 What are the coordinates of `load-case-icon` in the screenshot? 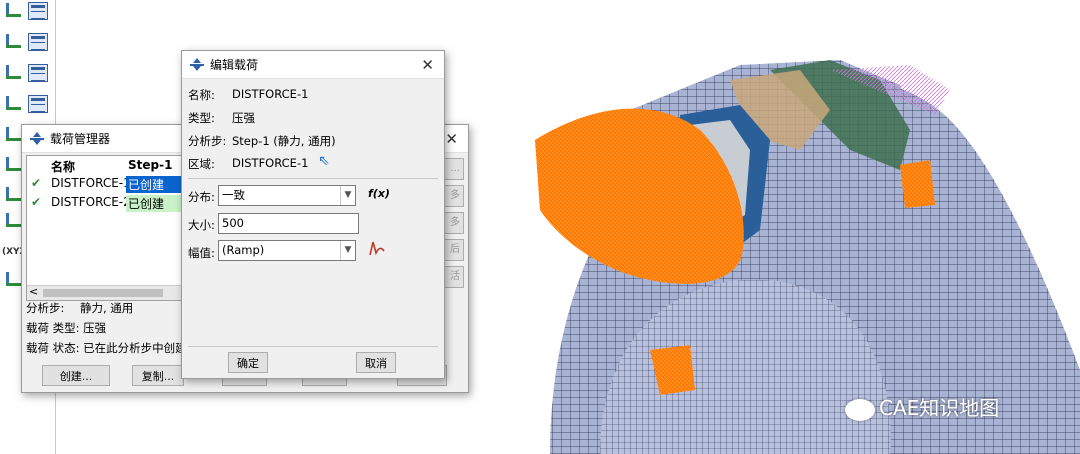 It's located at (13, 104).